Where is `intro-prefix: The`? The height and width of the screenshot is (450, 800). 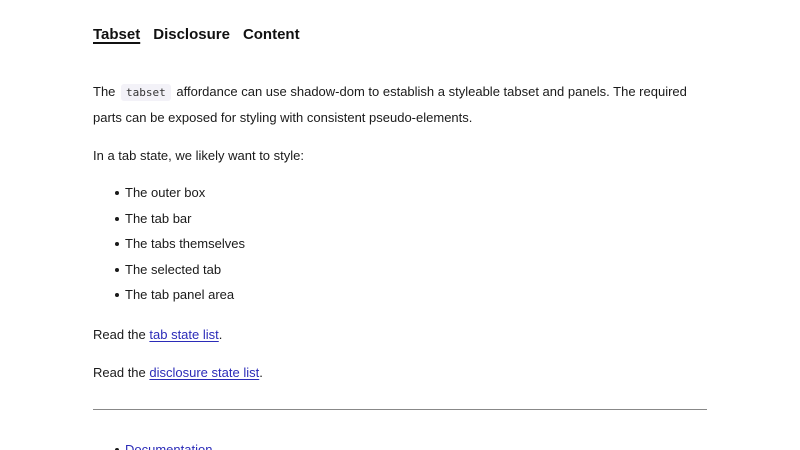
intro-prefix: The is located at coordinates (104, 91).